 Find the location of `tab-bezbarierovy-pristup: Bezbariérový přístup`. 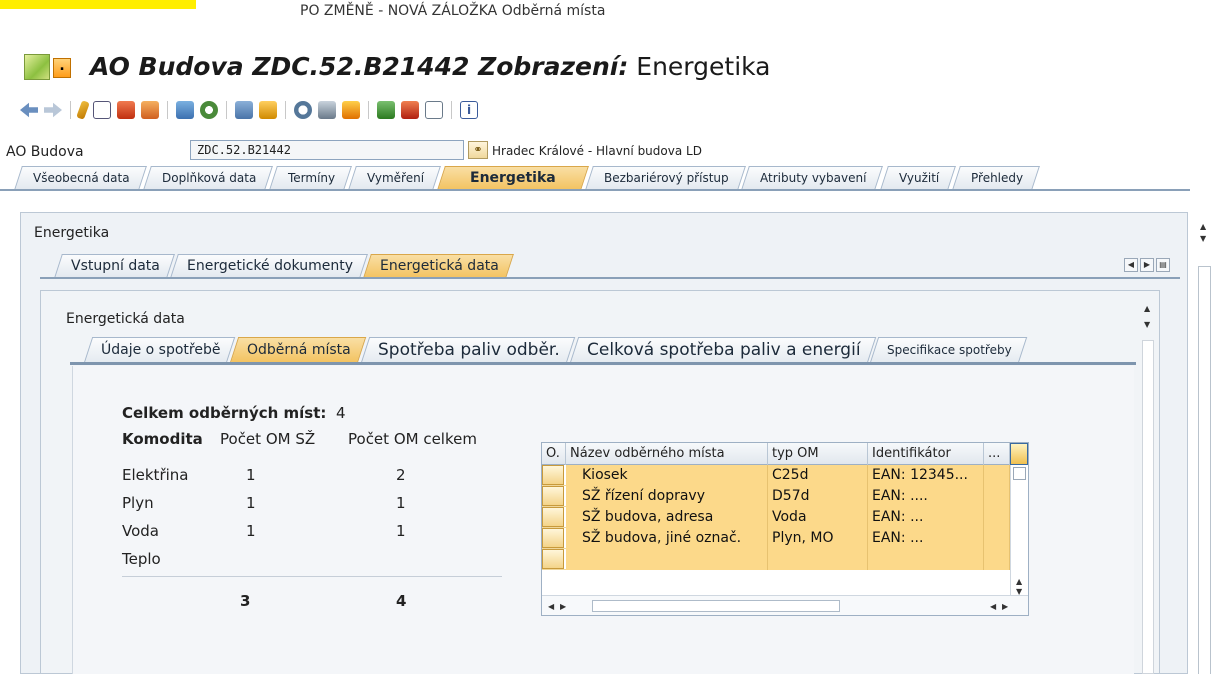

tab-bezbarierovy-pristup: Bezbariérový přístup is located at coordinates (665, 178).